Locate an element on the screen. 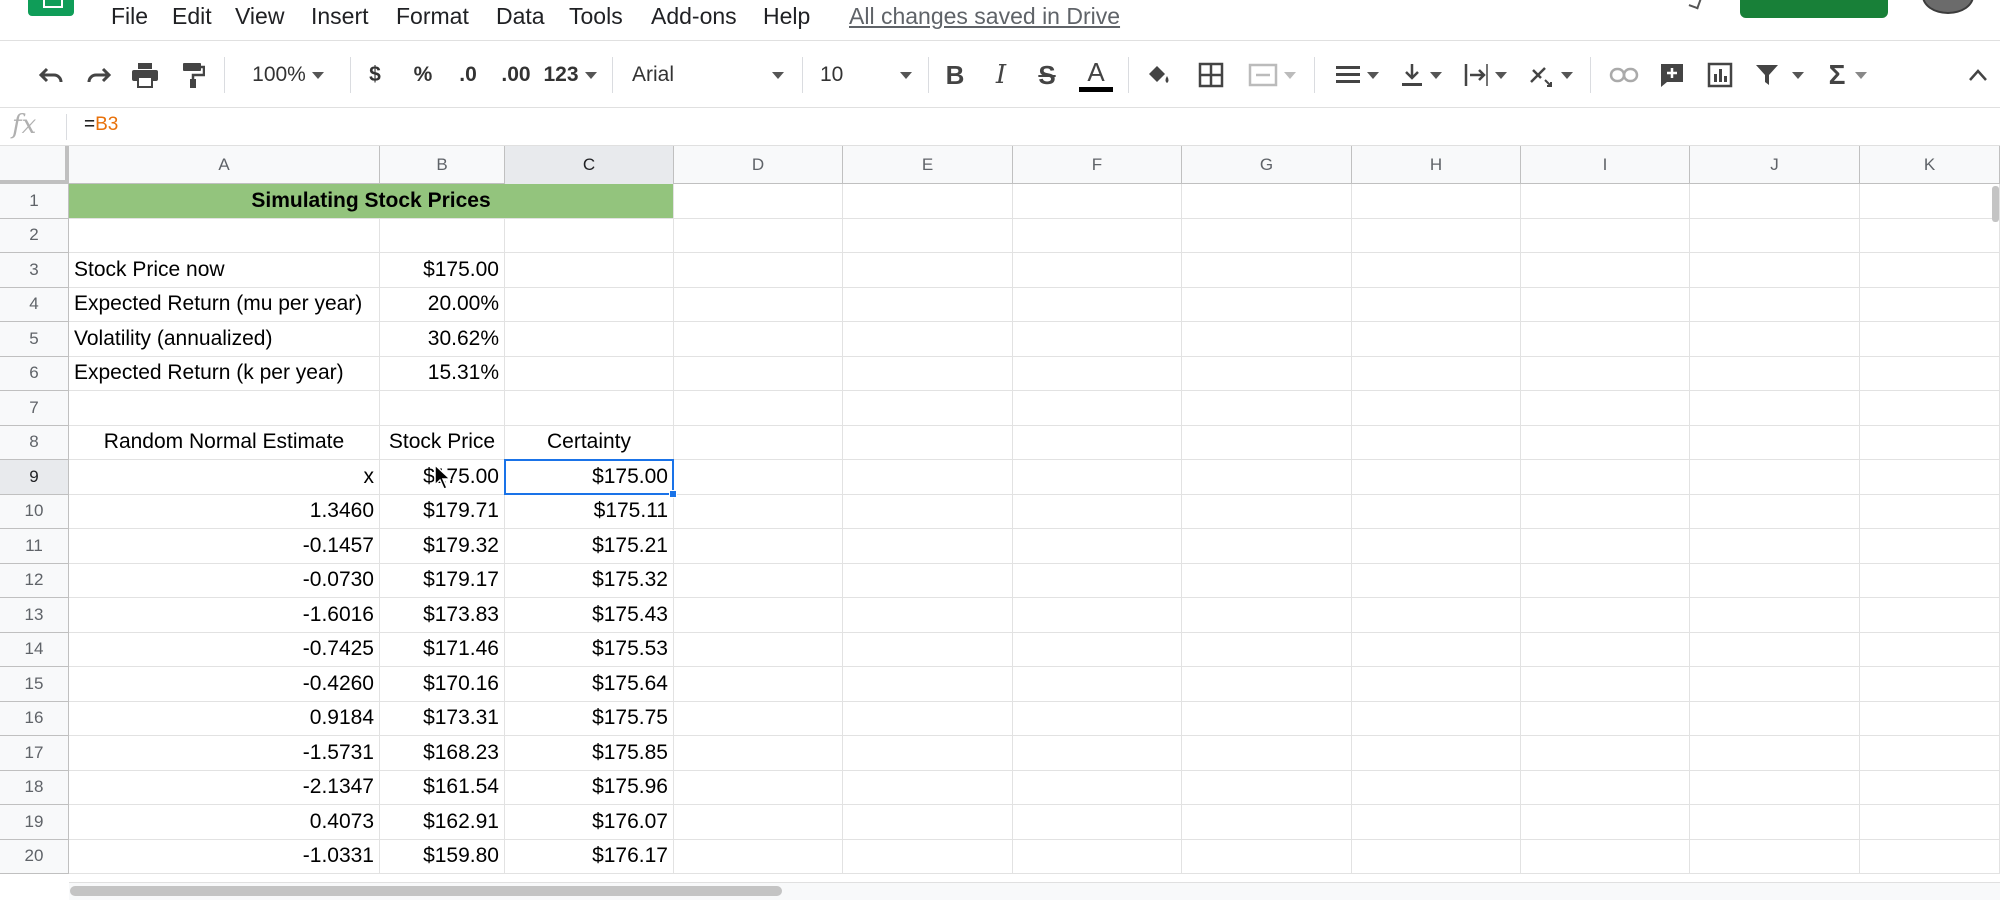 The width and height of the screenshot is (2000, 900). font-family-select: Arial is located at coordinates (708, 75).